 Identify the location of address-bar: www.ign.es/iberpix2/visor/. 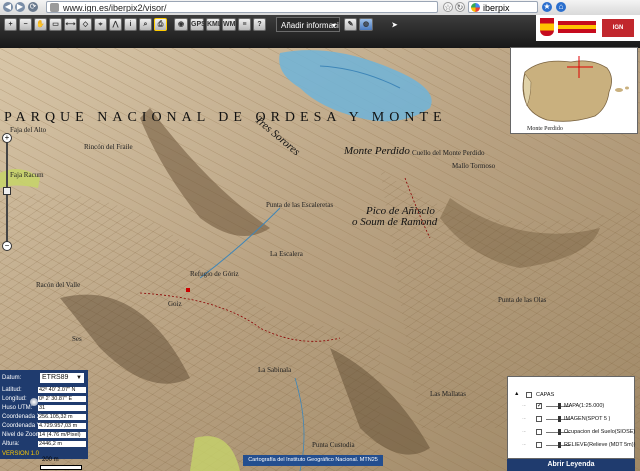
(242, 7).